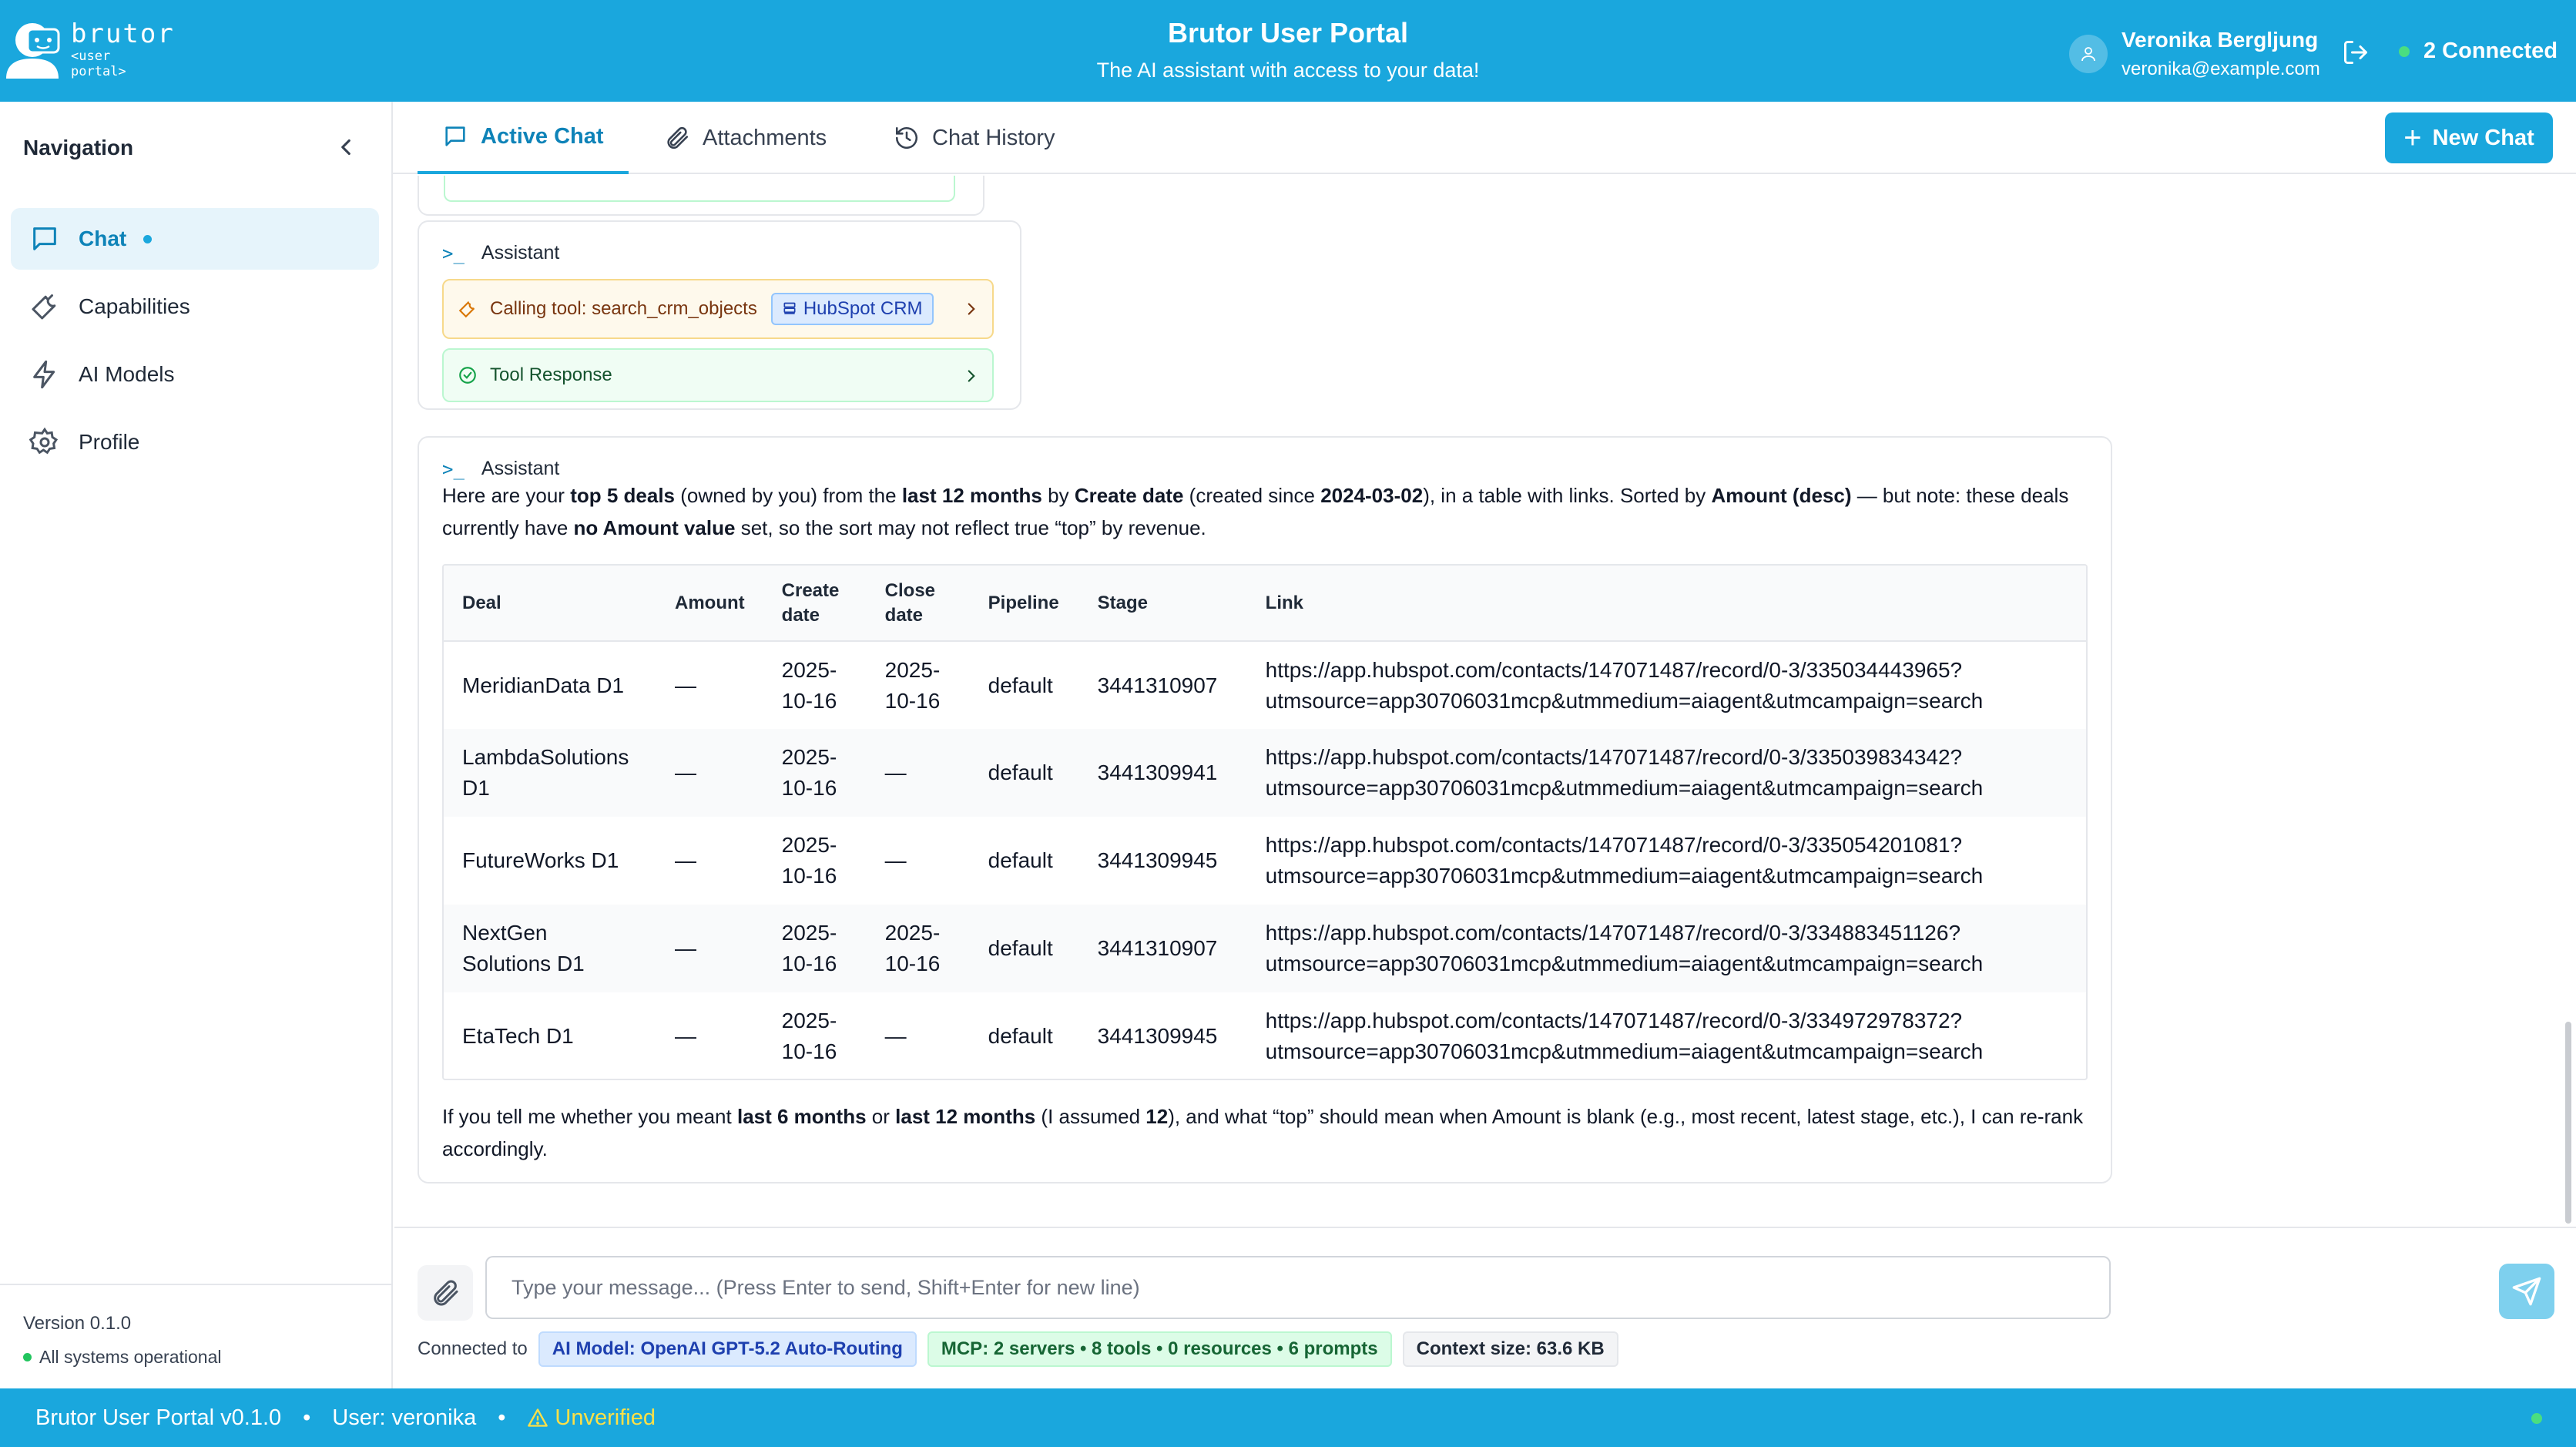  I want to click on terminal-prompt-icon: >_, so click(453, 469).